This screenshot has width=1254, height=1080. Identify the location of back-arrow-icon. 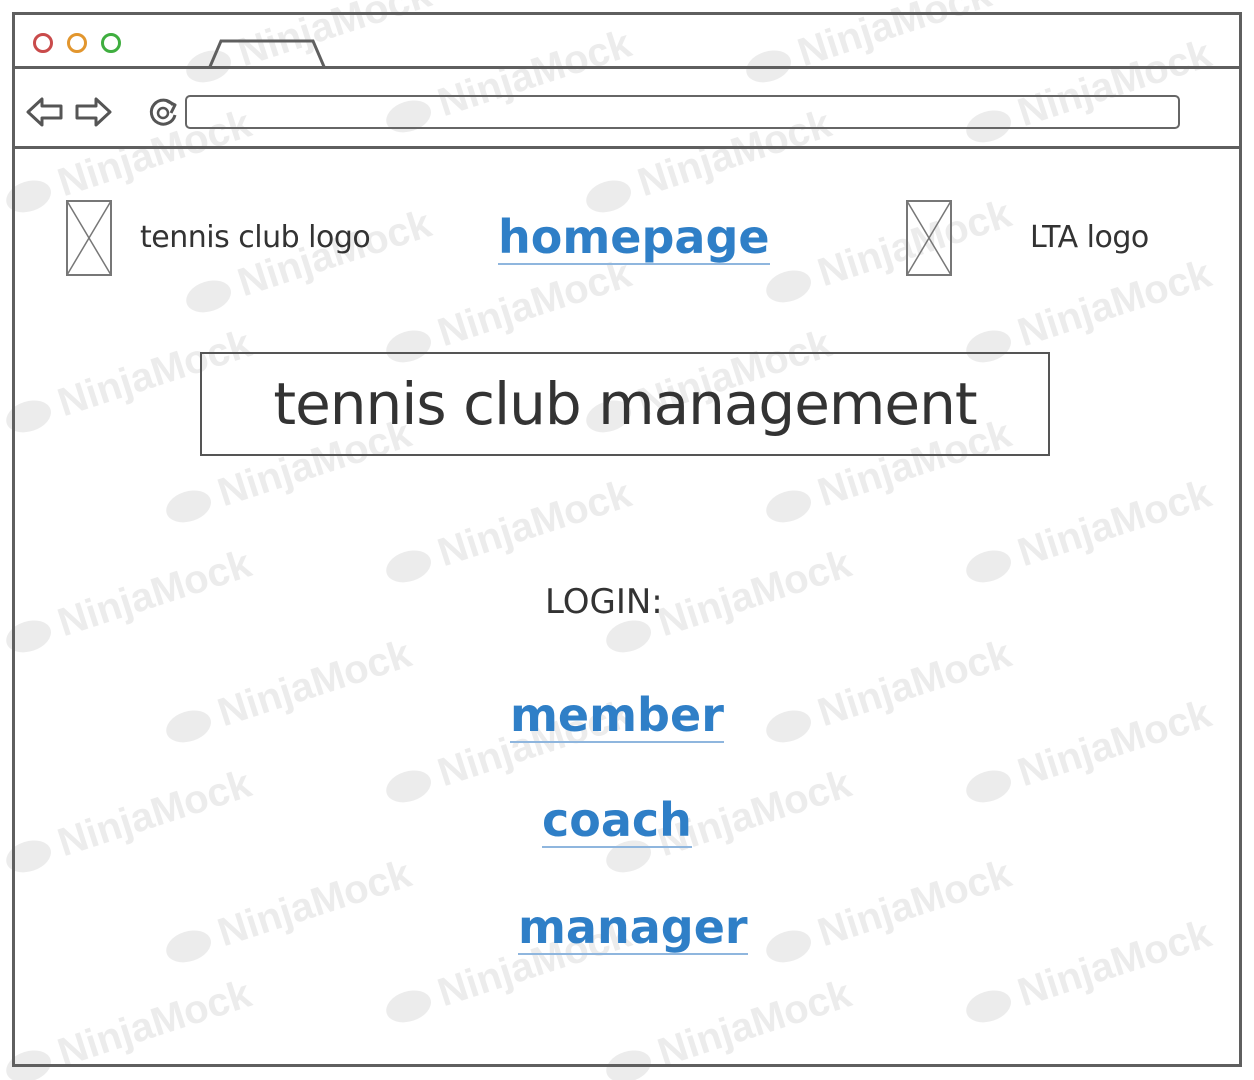
(45, 112).